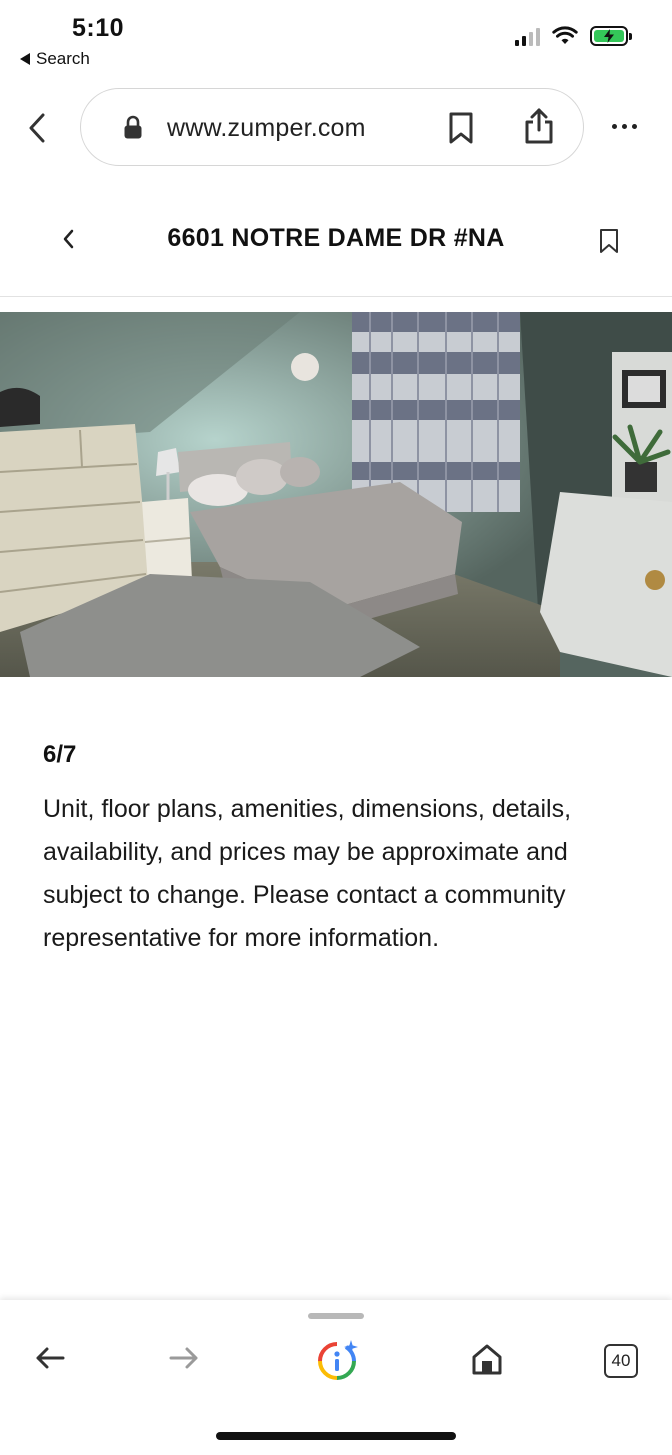 The width and height of the screenshot is (672, 1455). I want to click on url-text: www.zumper.com, so click(266, 128).